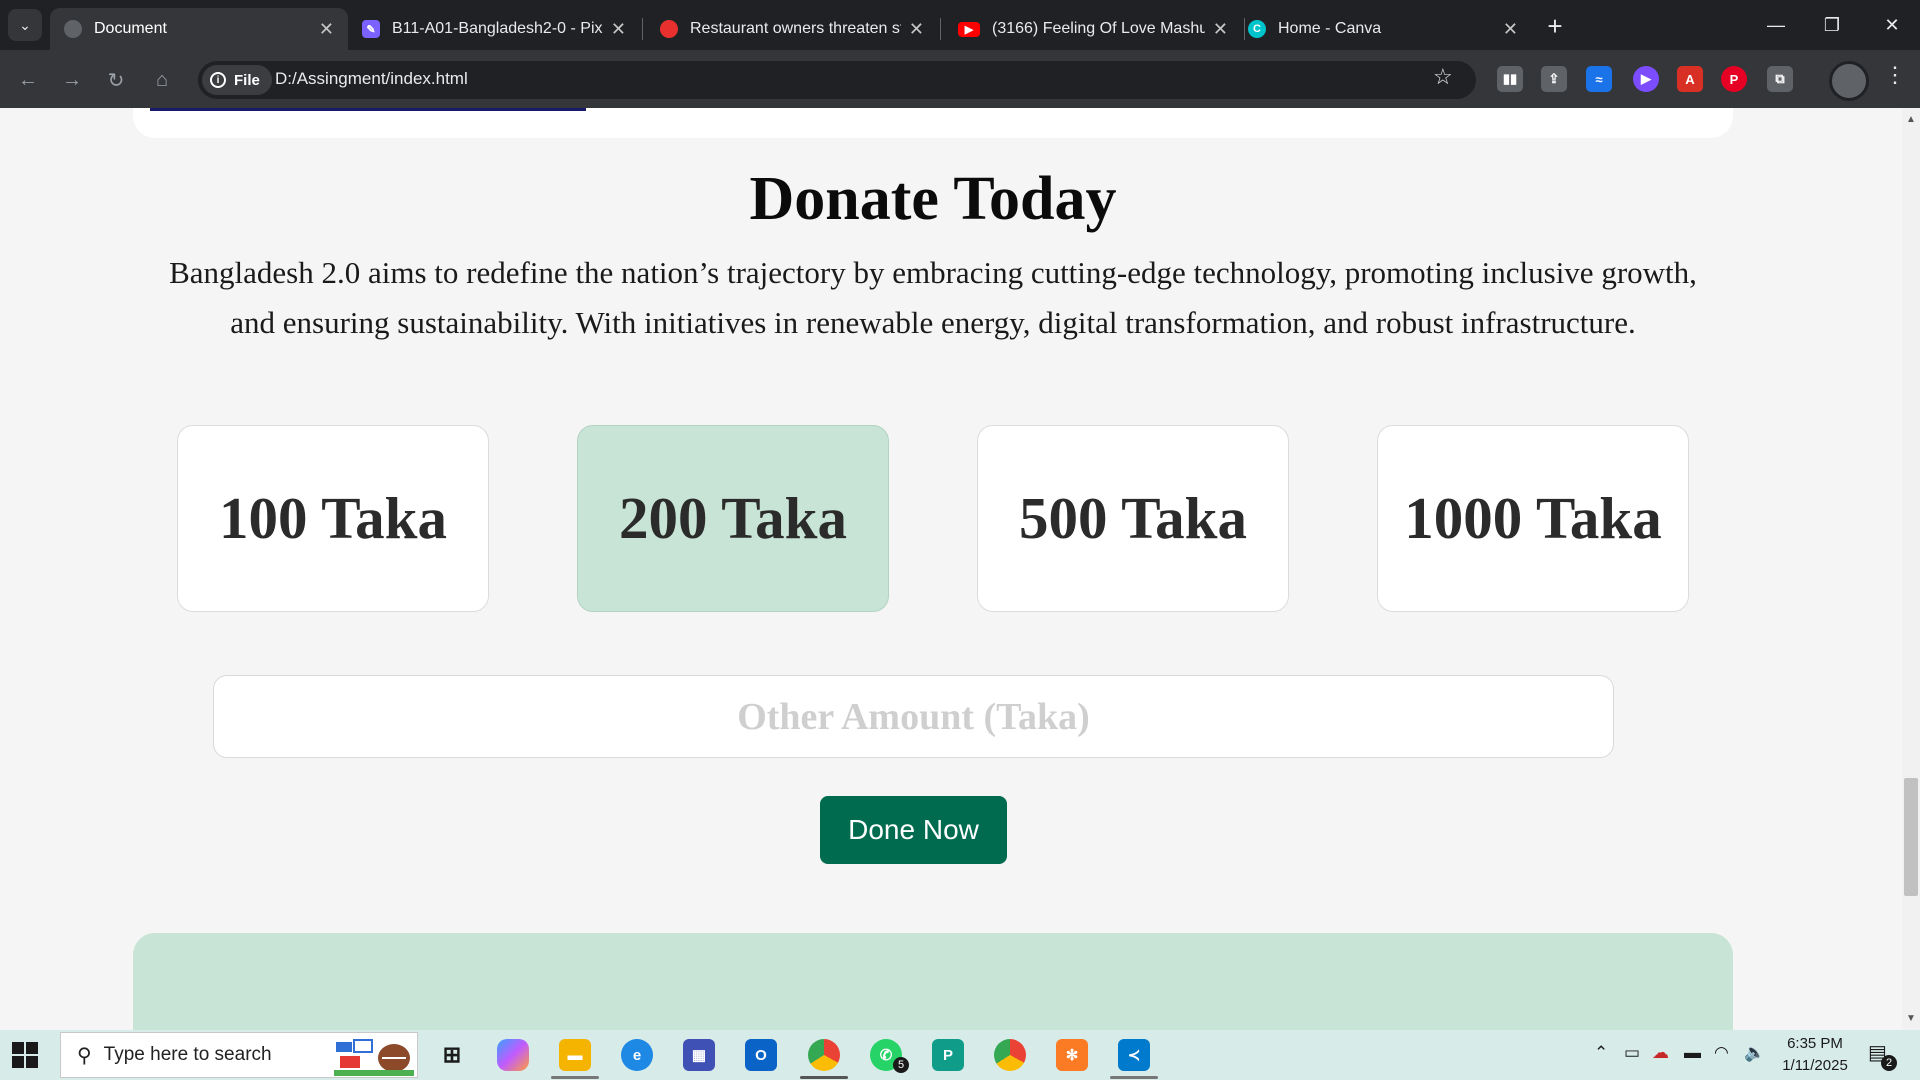 This screenshot has height=1080, width=1920. I want to click on copilot-icon, so click(513, 1055).